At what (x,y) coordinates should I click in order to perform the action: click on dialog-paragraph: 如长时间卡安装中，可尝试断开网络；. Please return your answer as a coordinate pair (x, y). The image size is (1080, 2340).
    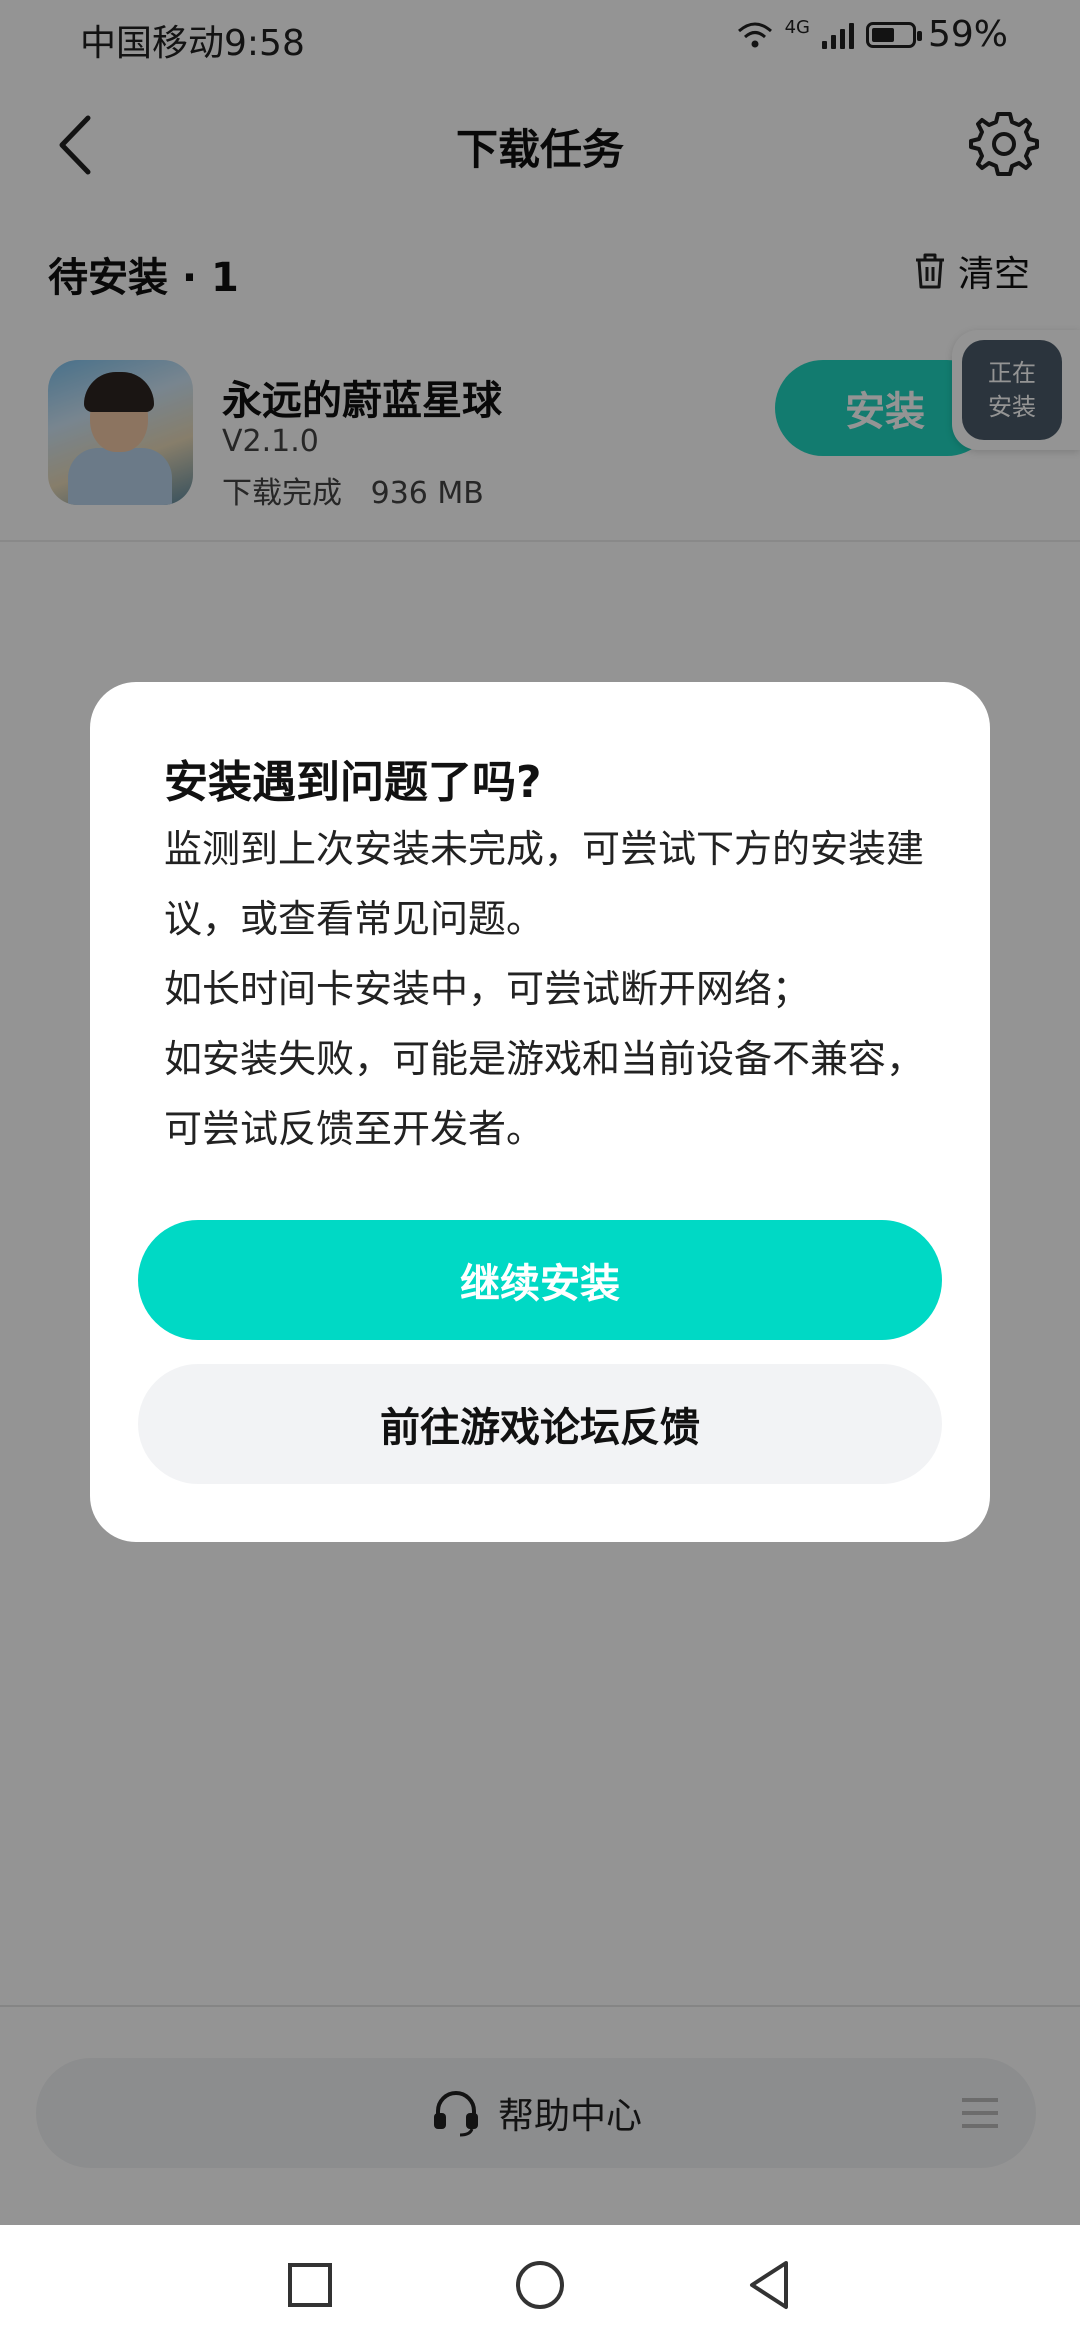
    Looking at the image, I should click on (487, 989).